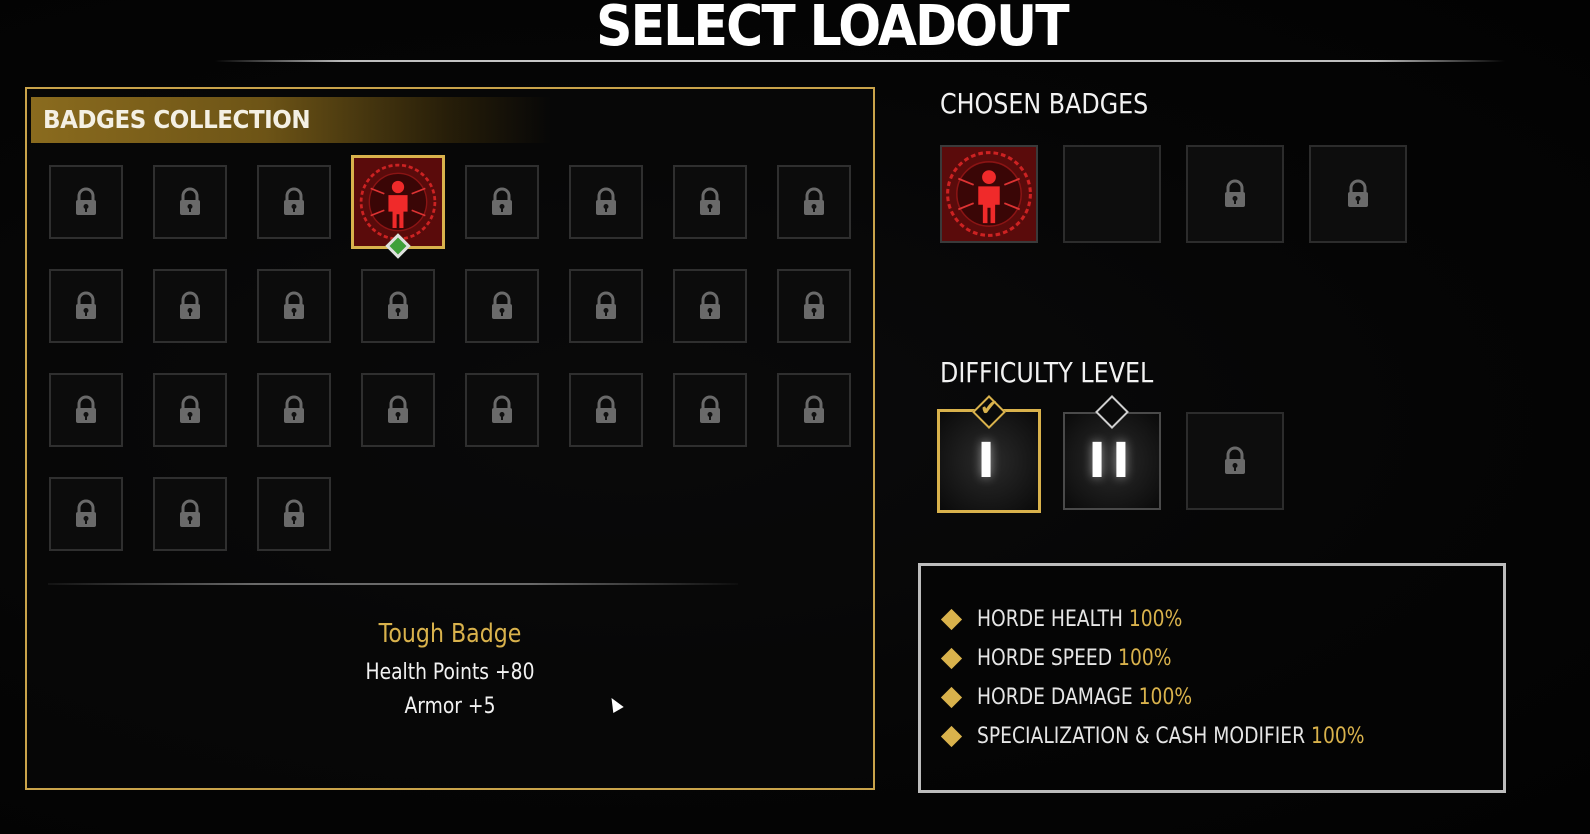  Describe the element at coordinates (1212, 678) in the screenshot. I see `difficulty-modifiers-panel` at that location.